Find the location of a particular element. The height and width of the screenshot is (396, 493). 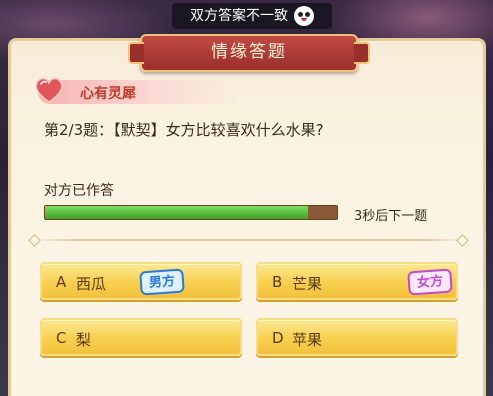

option-d-button: D 苹果 is located at coordinates (357, 337).